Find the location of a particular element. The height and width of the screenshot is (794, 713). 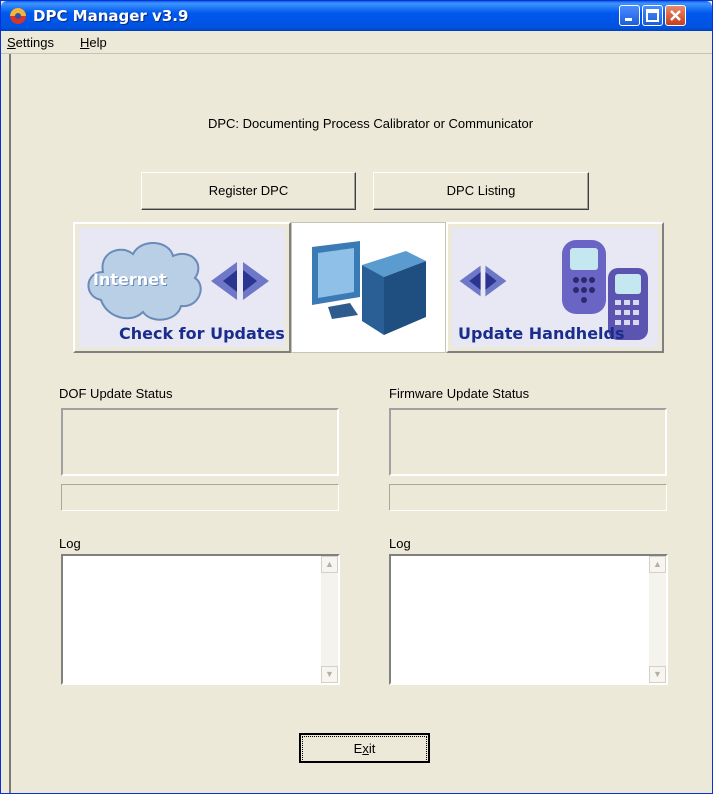

close-icon is located at coordinates (675, 15).